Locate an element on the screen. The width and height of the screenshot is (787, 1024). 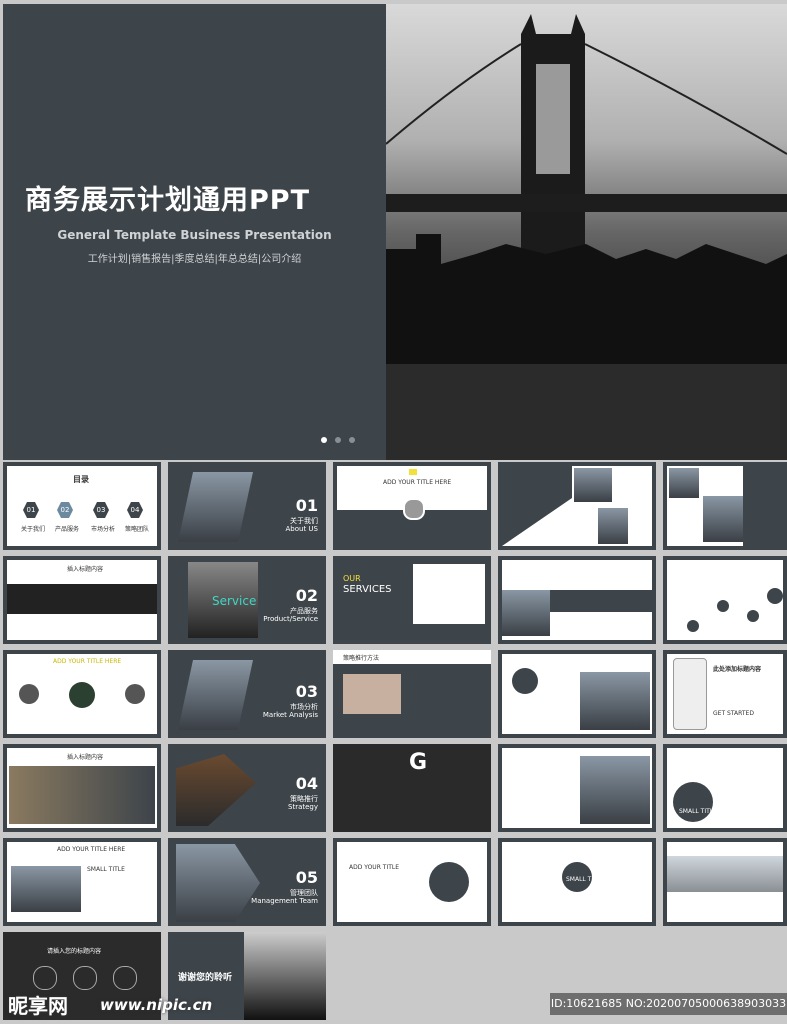
photo-strip is located at coordinates (82, 599).